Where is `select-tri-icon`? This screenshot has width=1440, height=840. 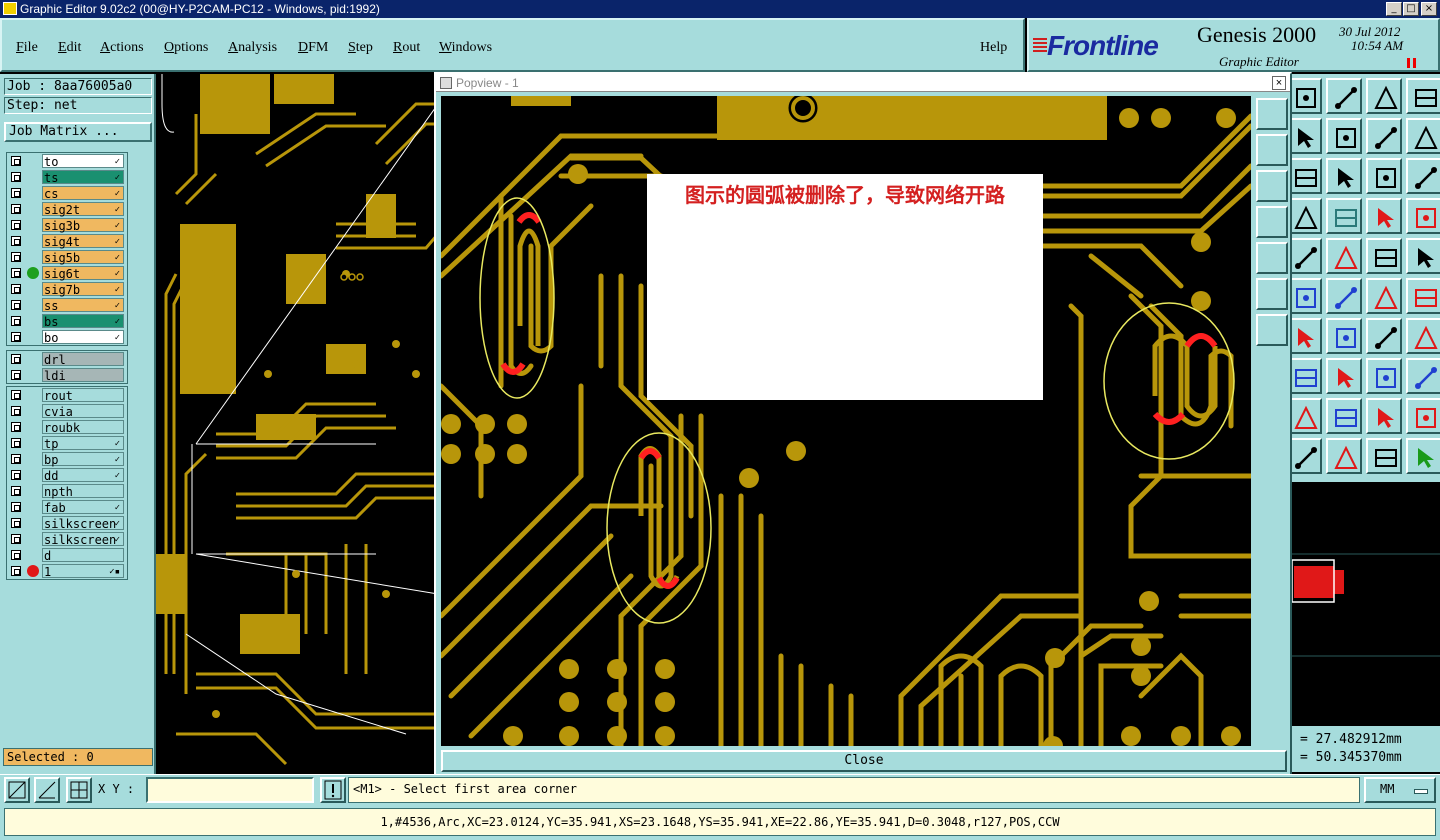 select-tri-icon is located at coordinates (1384, 456).